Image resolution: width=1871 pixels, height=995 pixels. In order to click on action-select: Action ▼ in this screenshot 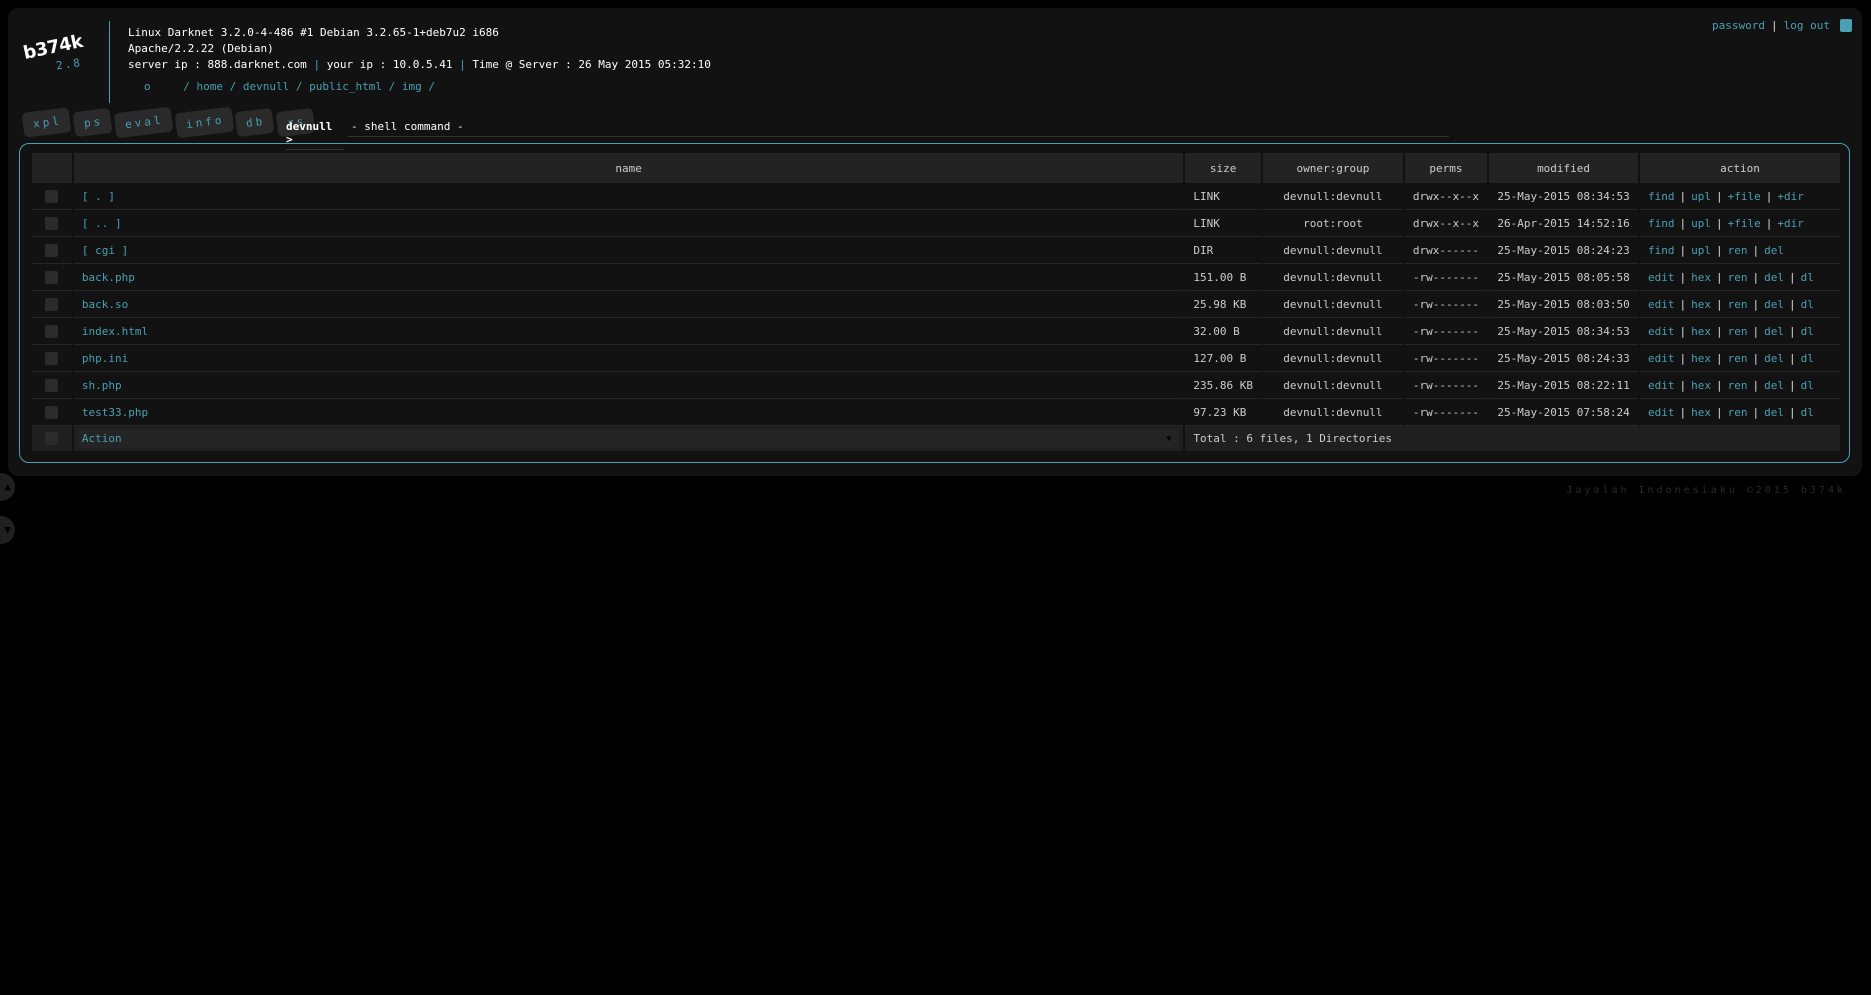, I will do `click(628, 438)`.